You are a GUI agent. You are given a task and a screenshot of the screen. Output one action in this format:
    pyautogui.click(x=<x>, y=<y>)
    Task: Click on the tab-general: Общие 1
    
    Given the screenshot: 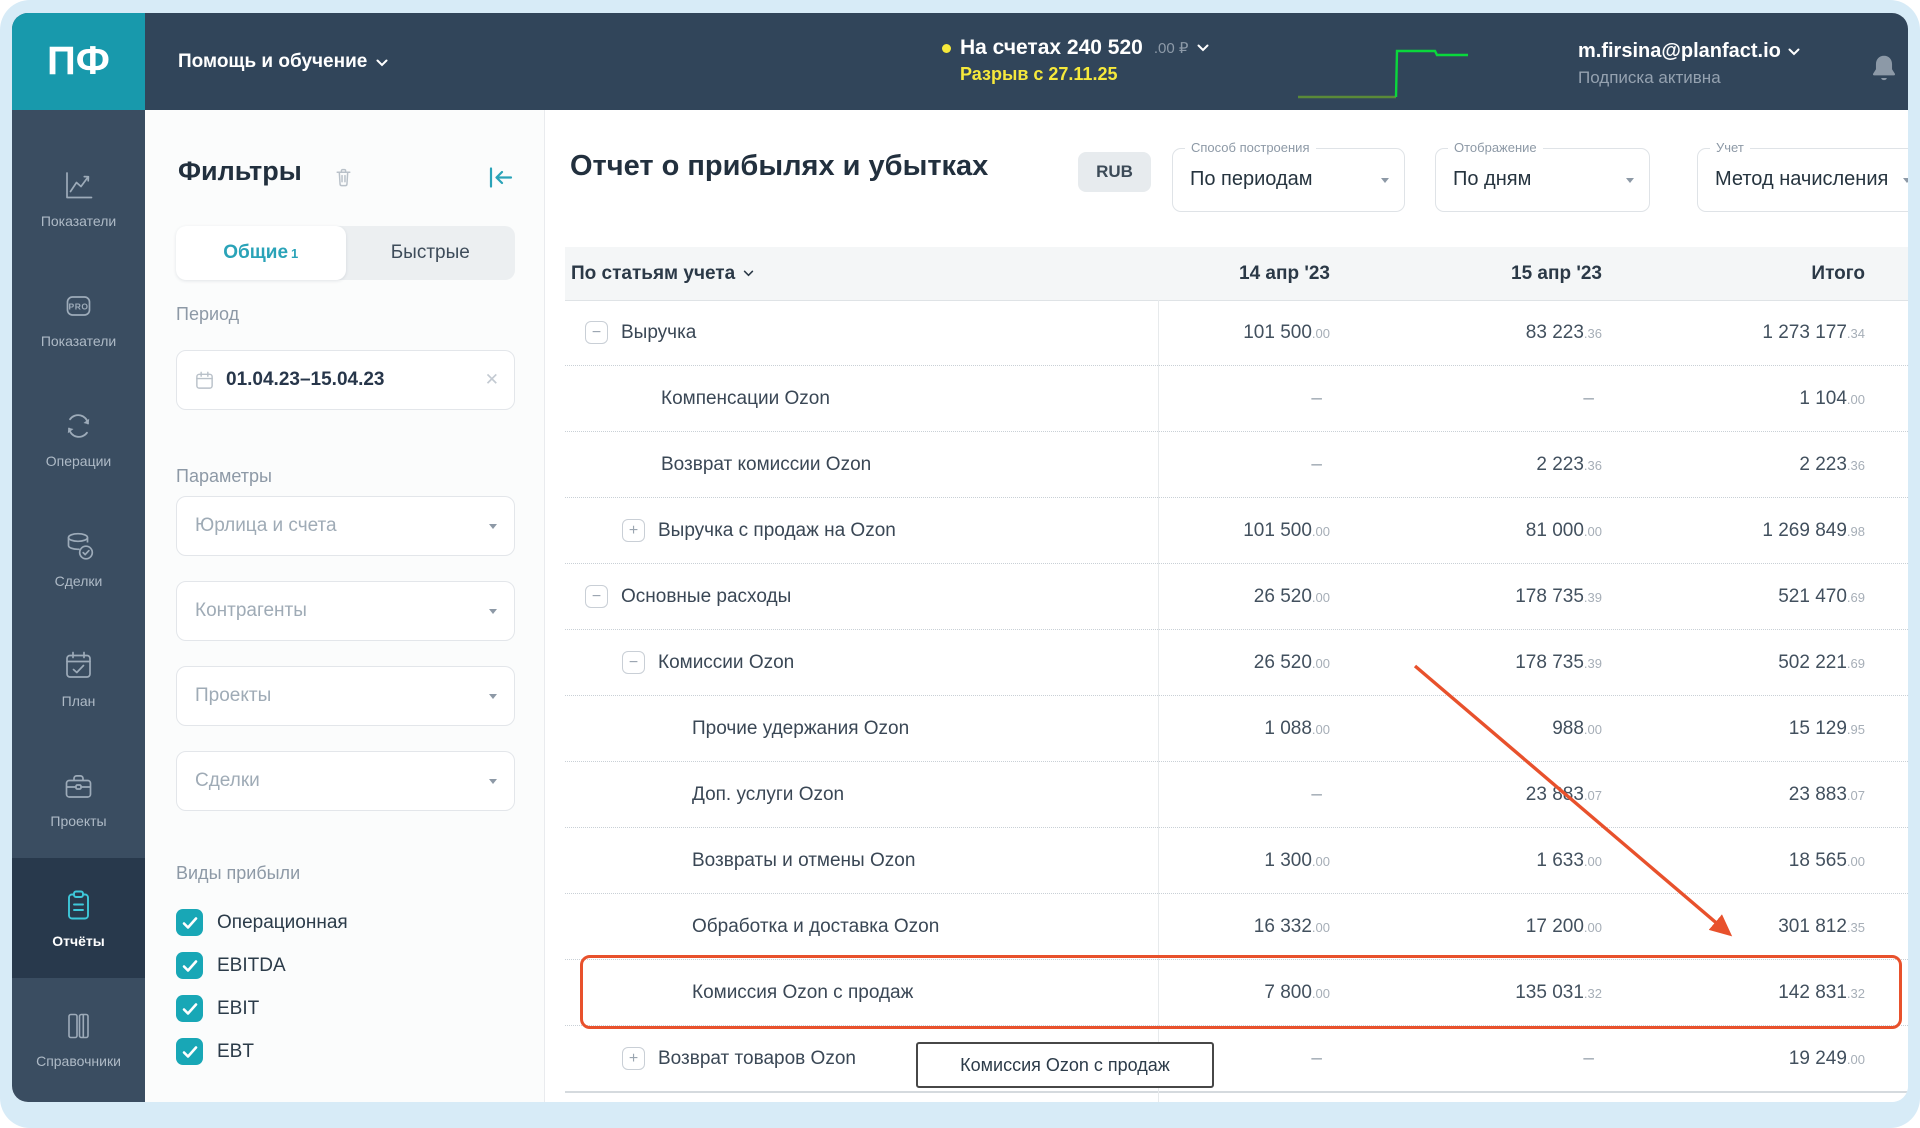 What is the action you would take?
    pyautogui.click(x=261, y=253)
    